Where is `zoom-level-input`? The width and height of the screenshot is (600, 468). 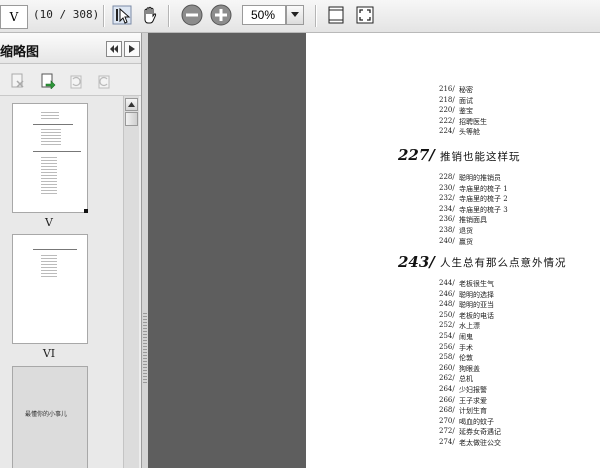 zoom-level-input is located at coordinates (264, 15).